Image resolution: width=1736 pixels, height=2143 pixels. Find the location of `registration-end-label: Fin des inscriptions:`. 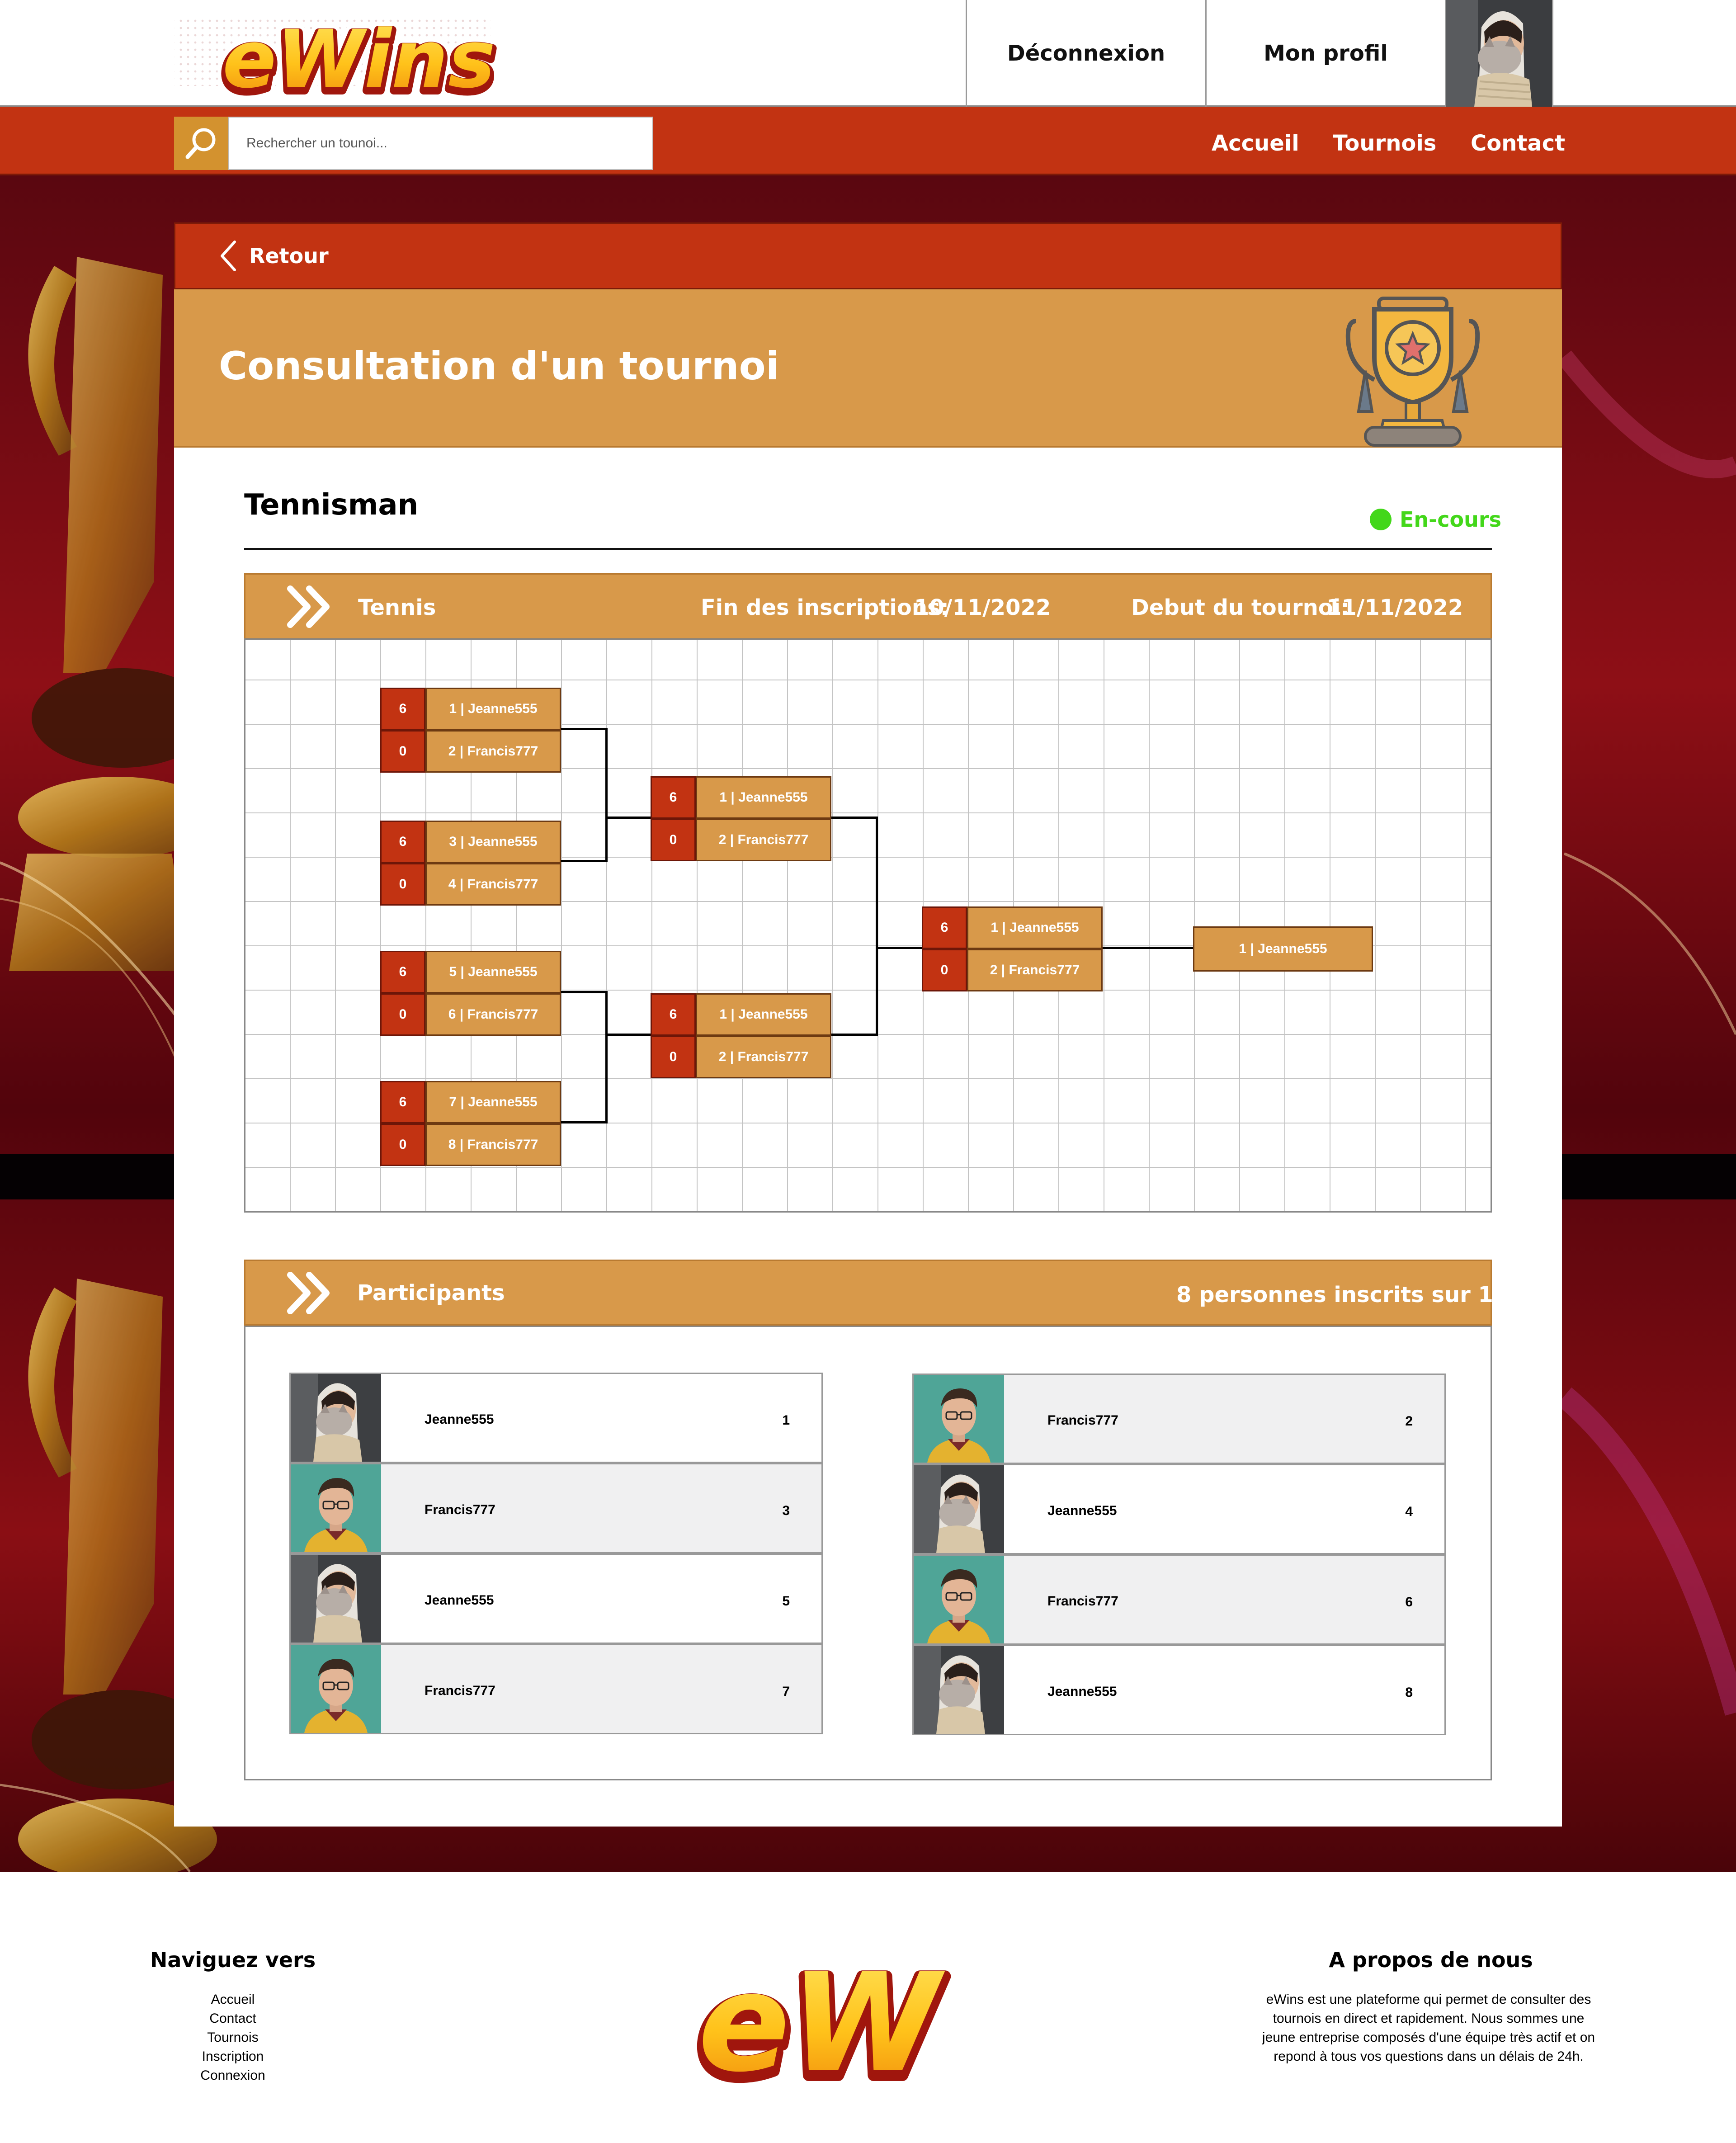

registration-end-label: Fin des inscriptions: is located at coordinates (825, 607).